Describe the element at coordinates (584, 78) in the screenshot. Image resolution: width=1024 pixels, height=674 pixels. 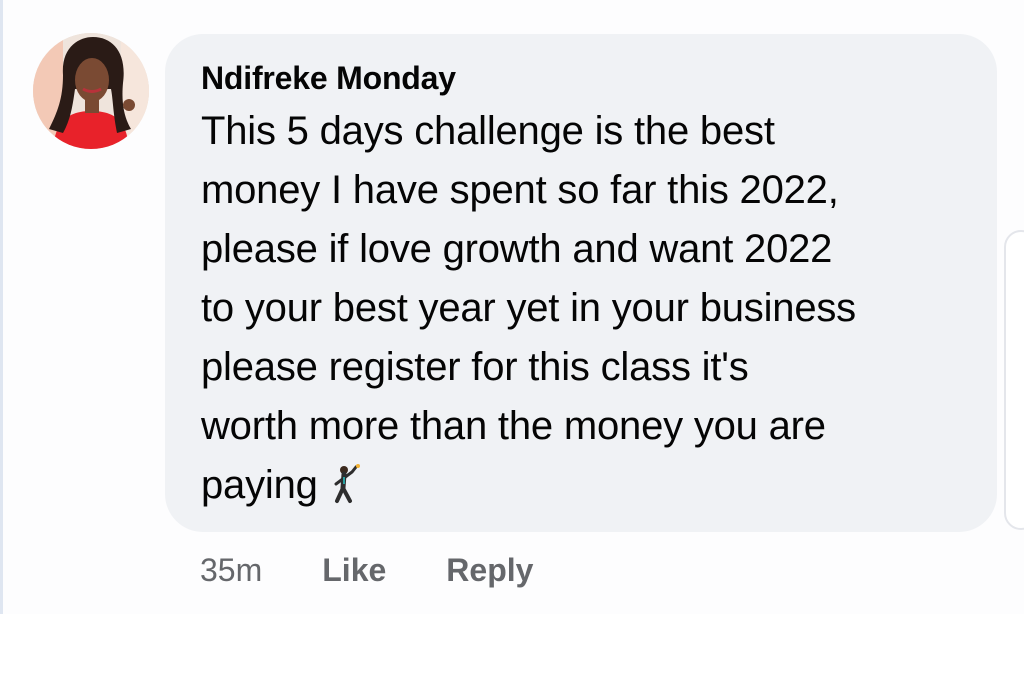
I see `comment-author: Ndifreke Monday` at that location.